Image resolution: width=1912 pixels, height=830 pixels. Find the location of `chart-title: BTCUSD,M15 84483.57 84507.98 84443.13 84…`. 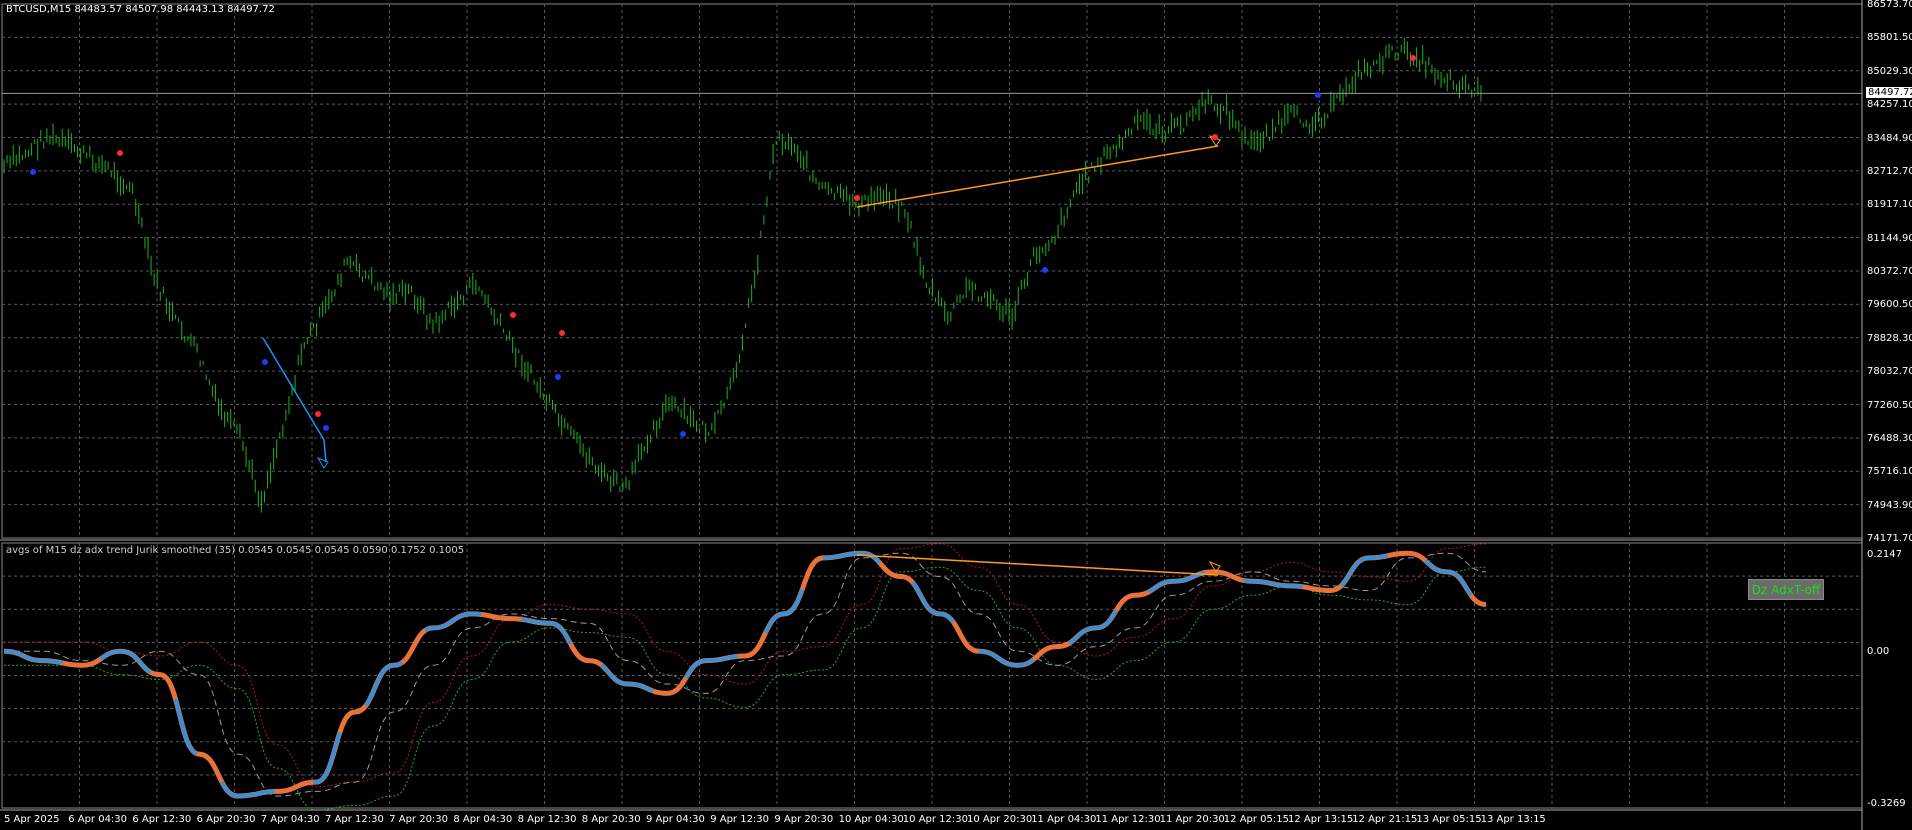

chart-title: BTCUSD,M15 84483.57 84507.98 84443.13 84… is located at coordinates (140, 9).